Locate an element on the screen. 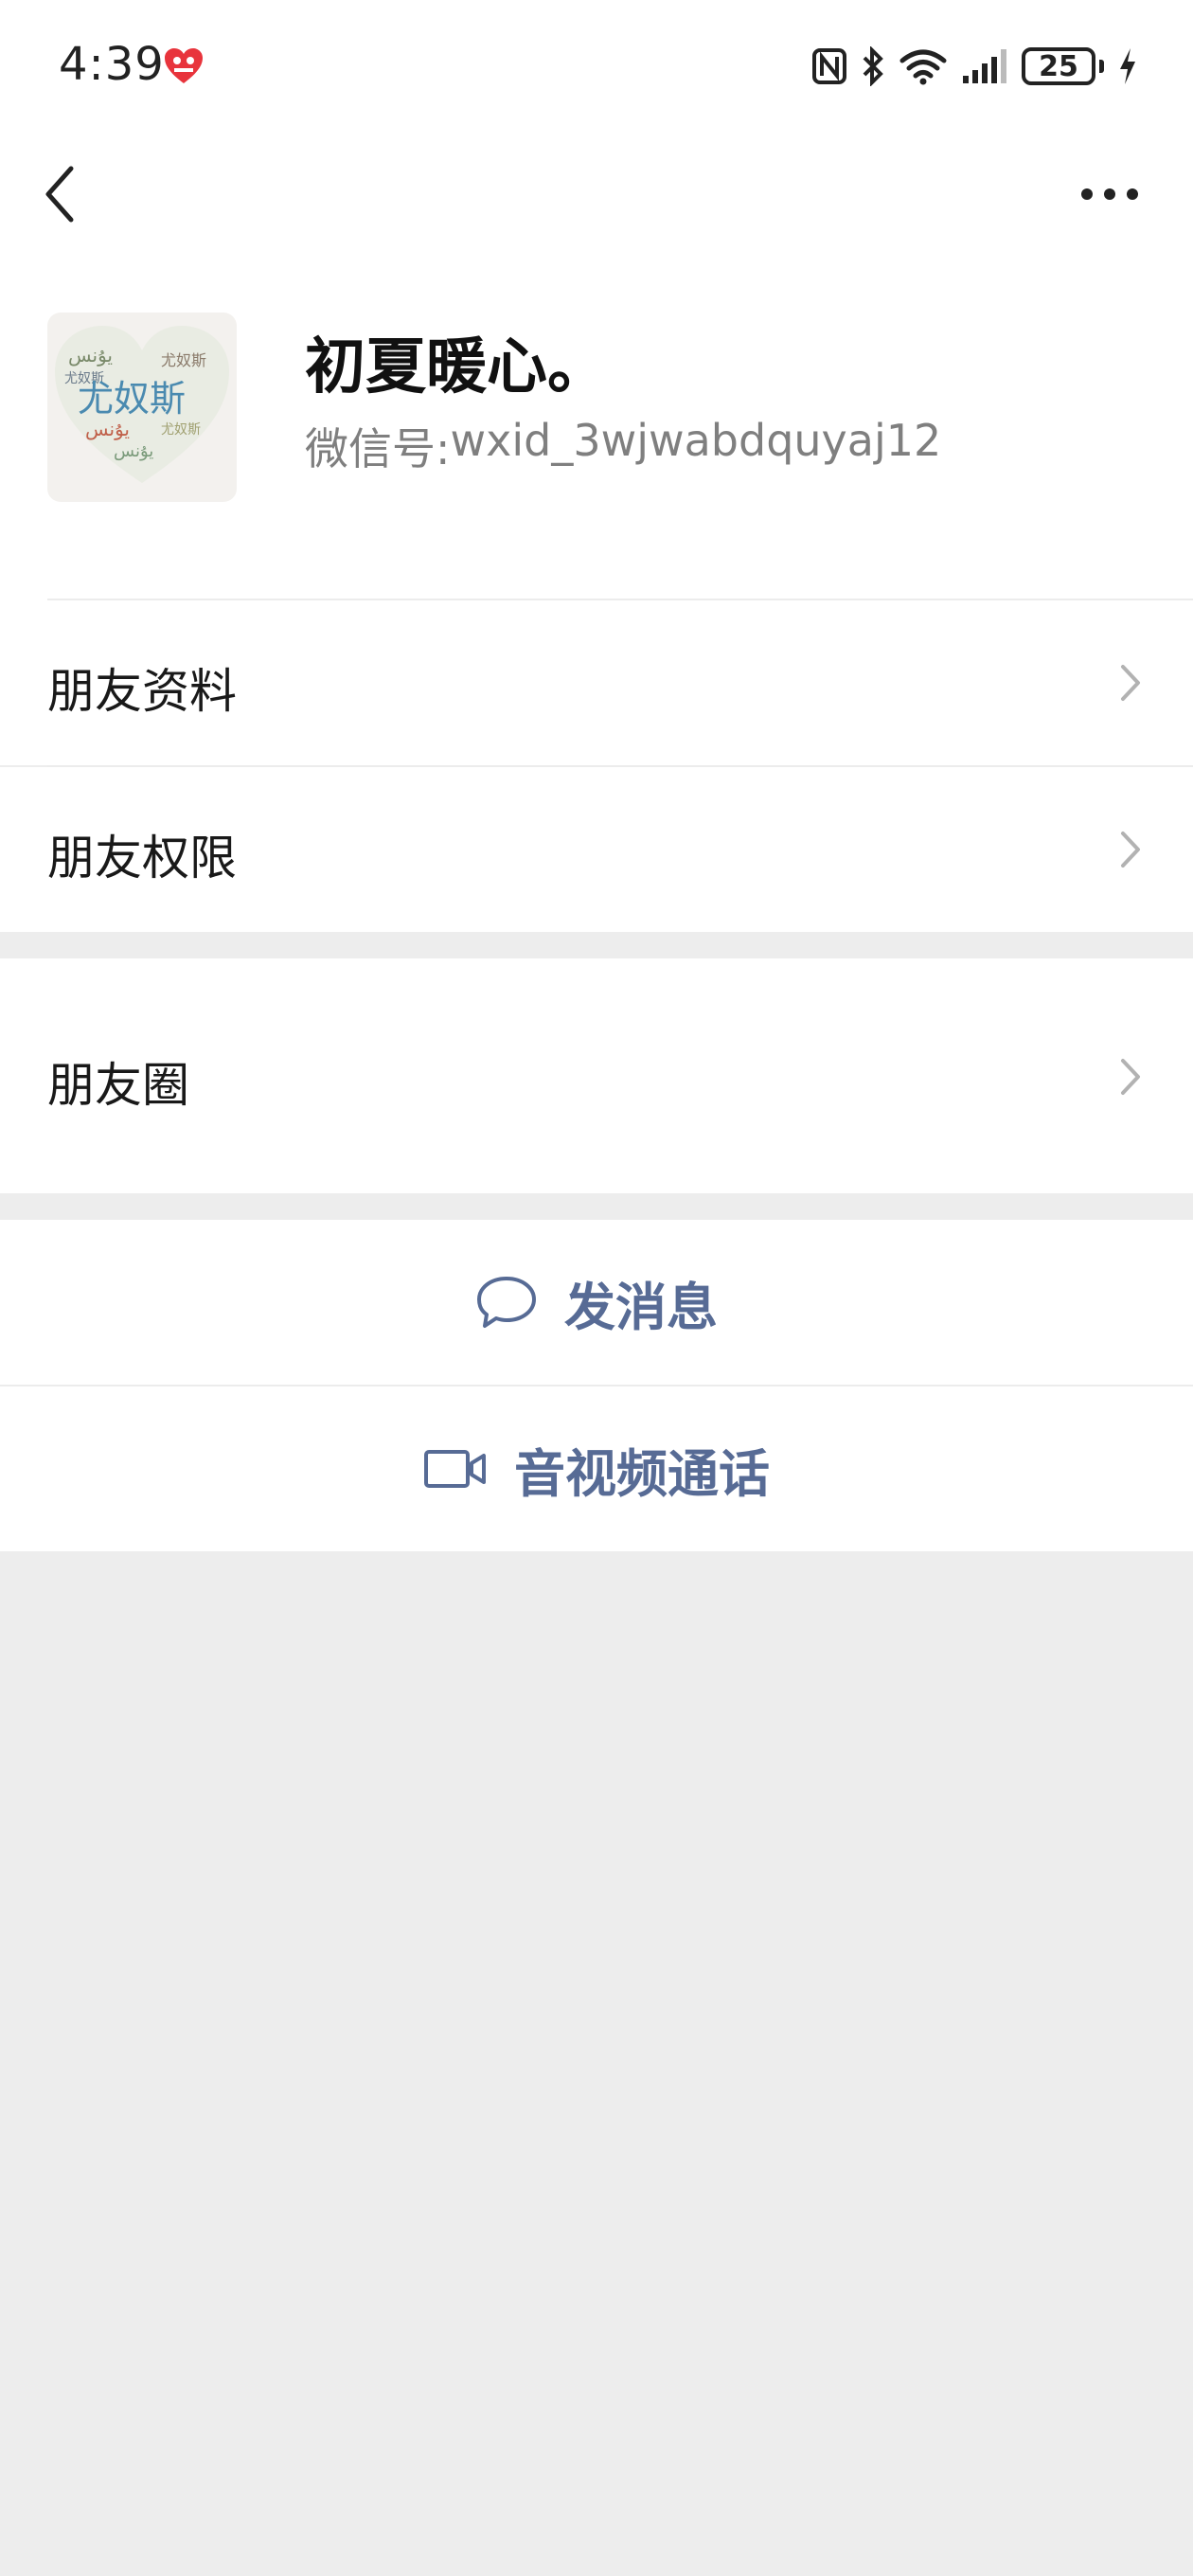 The image size is (1193, 2576). chevron-left-icon is located at coordinates (59, 194).